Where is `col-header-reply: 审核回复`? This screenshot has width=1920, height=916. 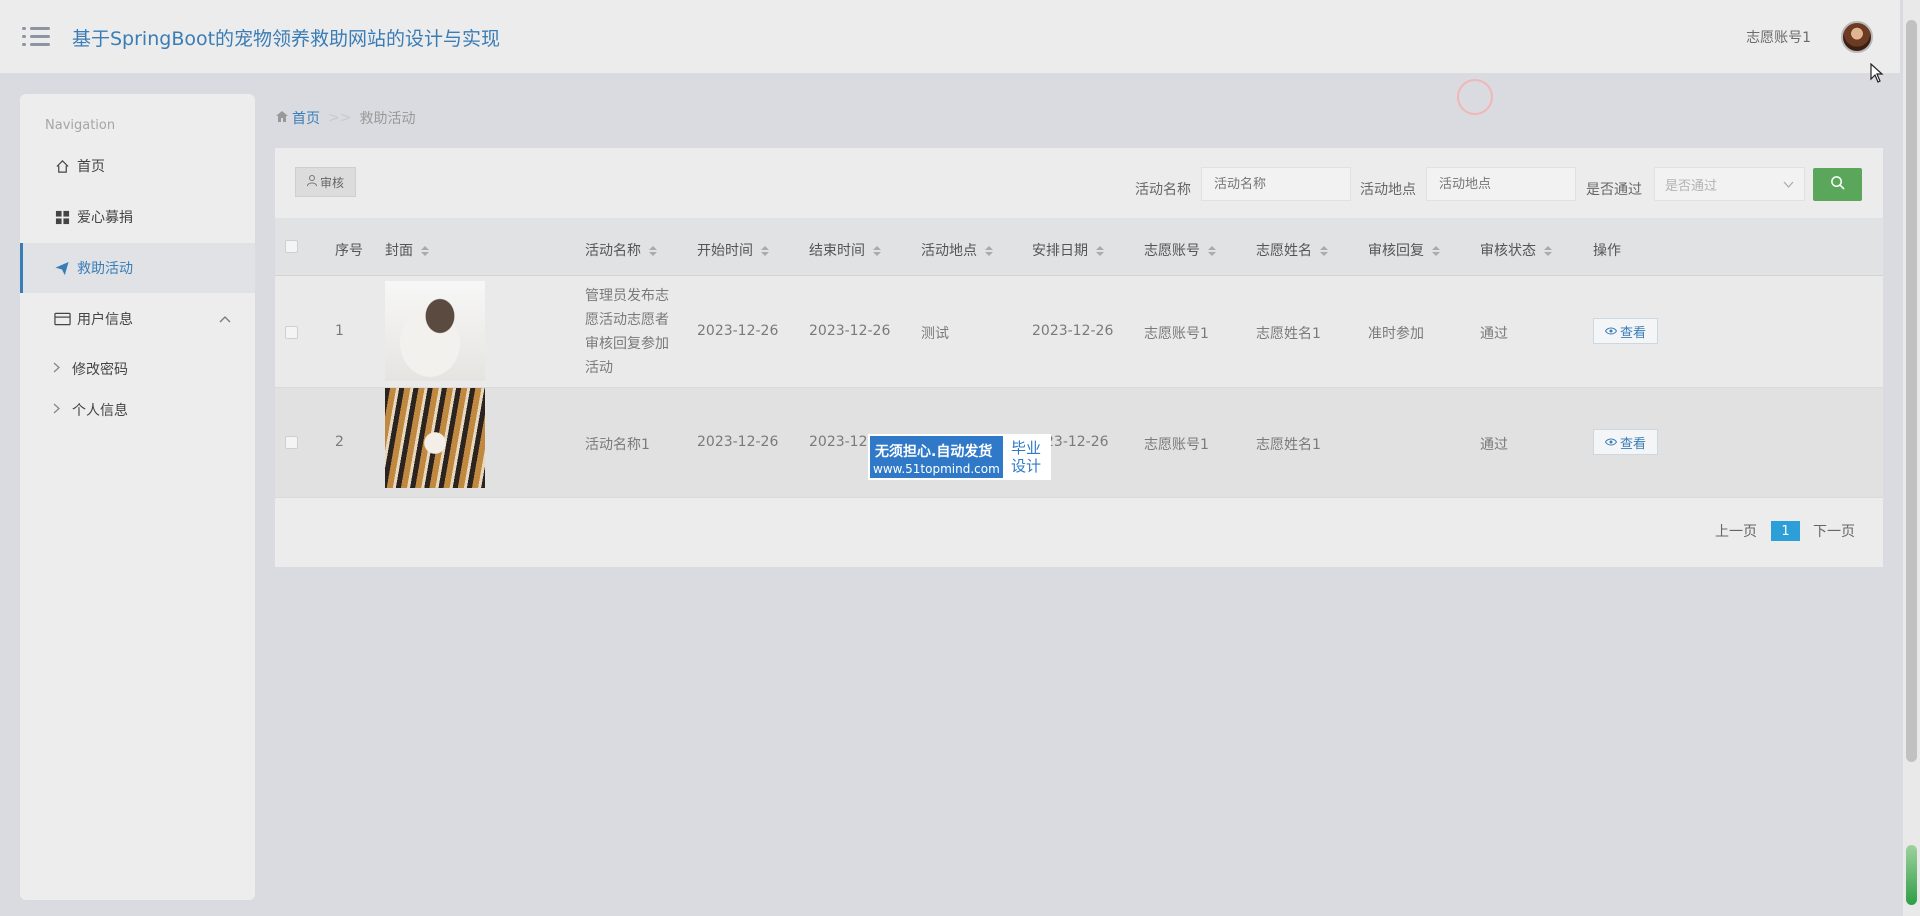 col-header-reply: 审核回复 is located at coordinates (1404, 250).